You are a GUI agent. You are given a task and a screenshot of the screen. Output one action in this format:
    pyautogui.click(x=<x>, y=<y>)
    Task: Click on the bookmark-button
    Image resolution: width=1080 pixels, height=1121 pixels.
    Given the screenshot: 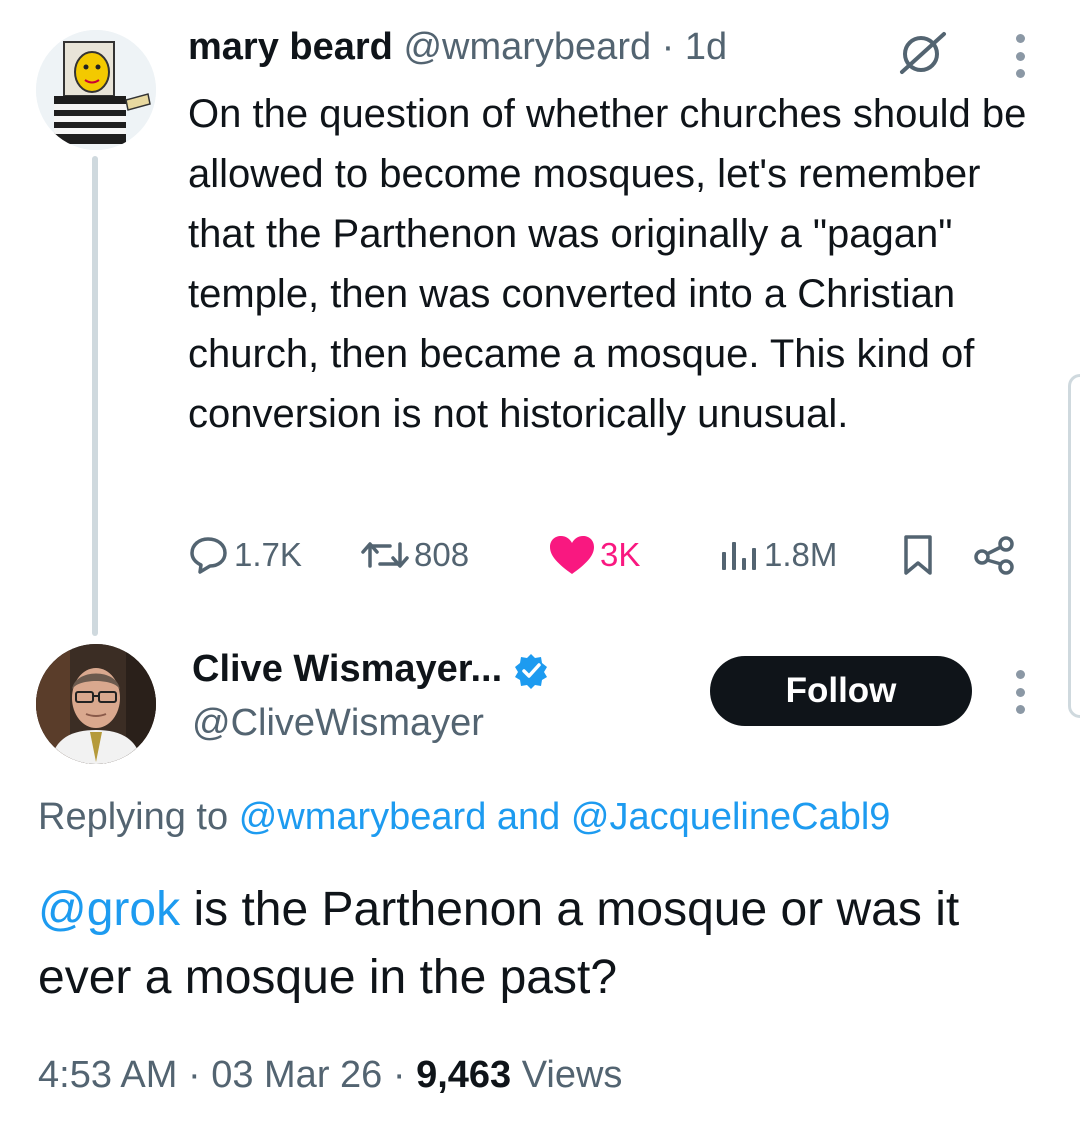 What is the action you would take?
    pyautogui.click(x=920, y=555)
    